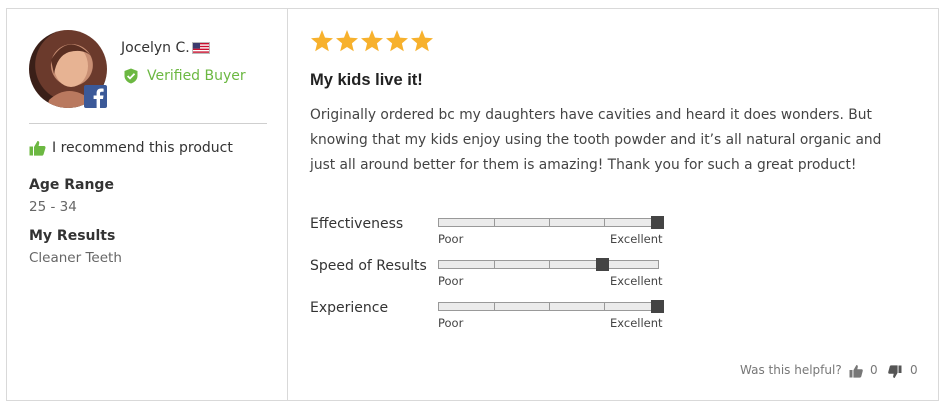  Describe the element at coordinates (71, 185) in the screenshot. I see `age-range-label: Age Range` at that location.